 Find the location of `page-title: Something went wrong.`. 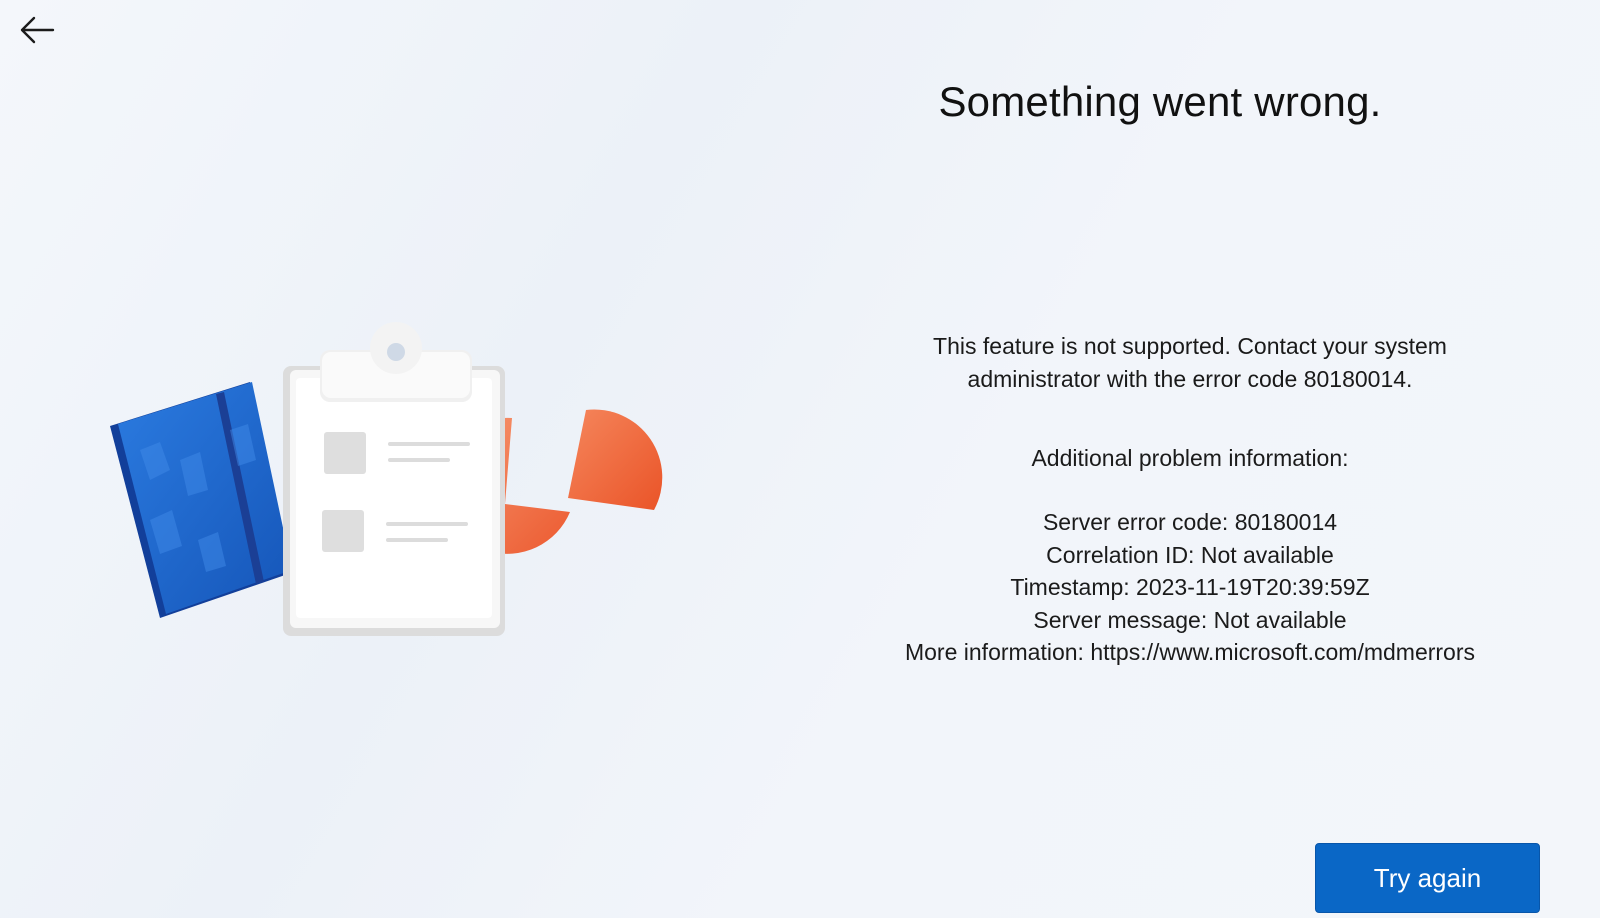

page-title: Something went wrong. is located at coordinates (1160, 101).